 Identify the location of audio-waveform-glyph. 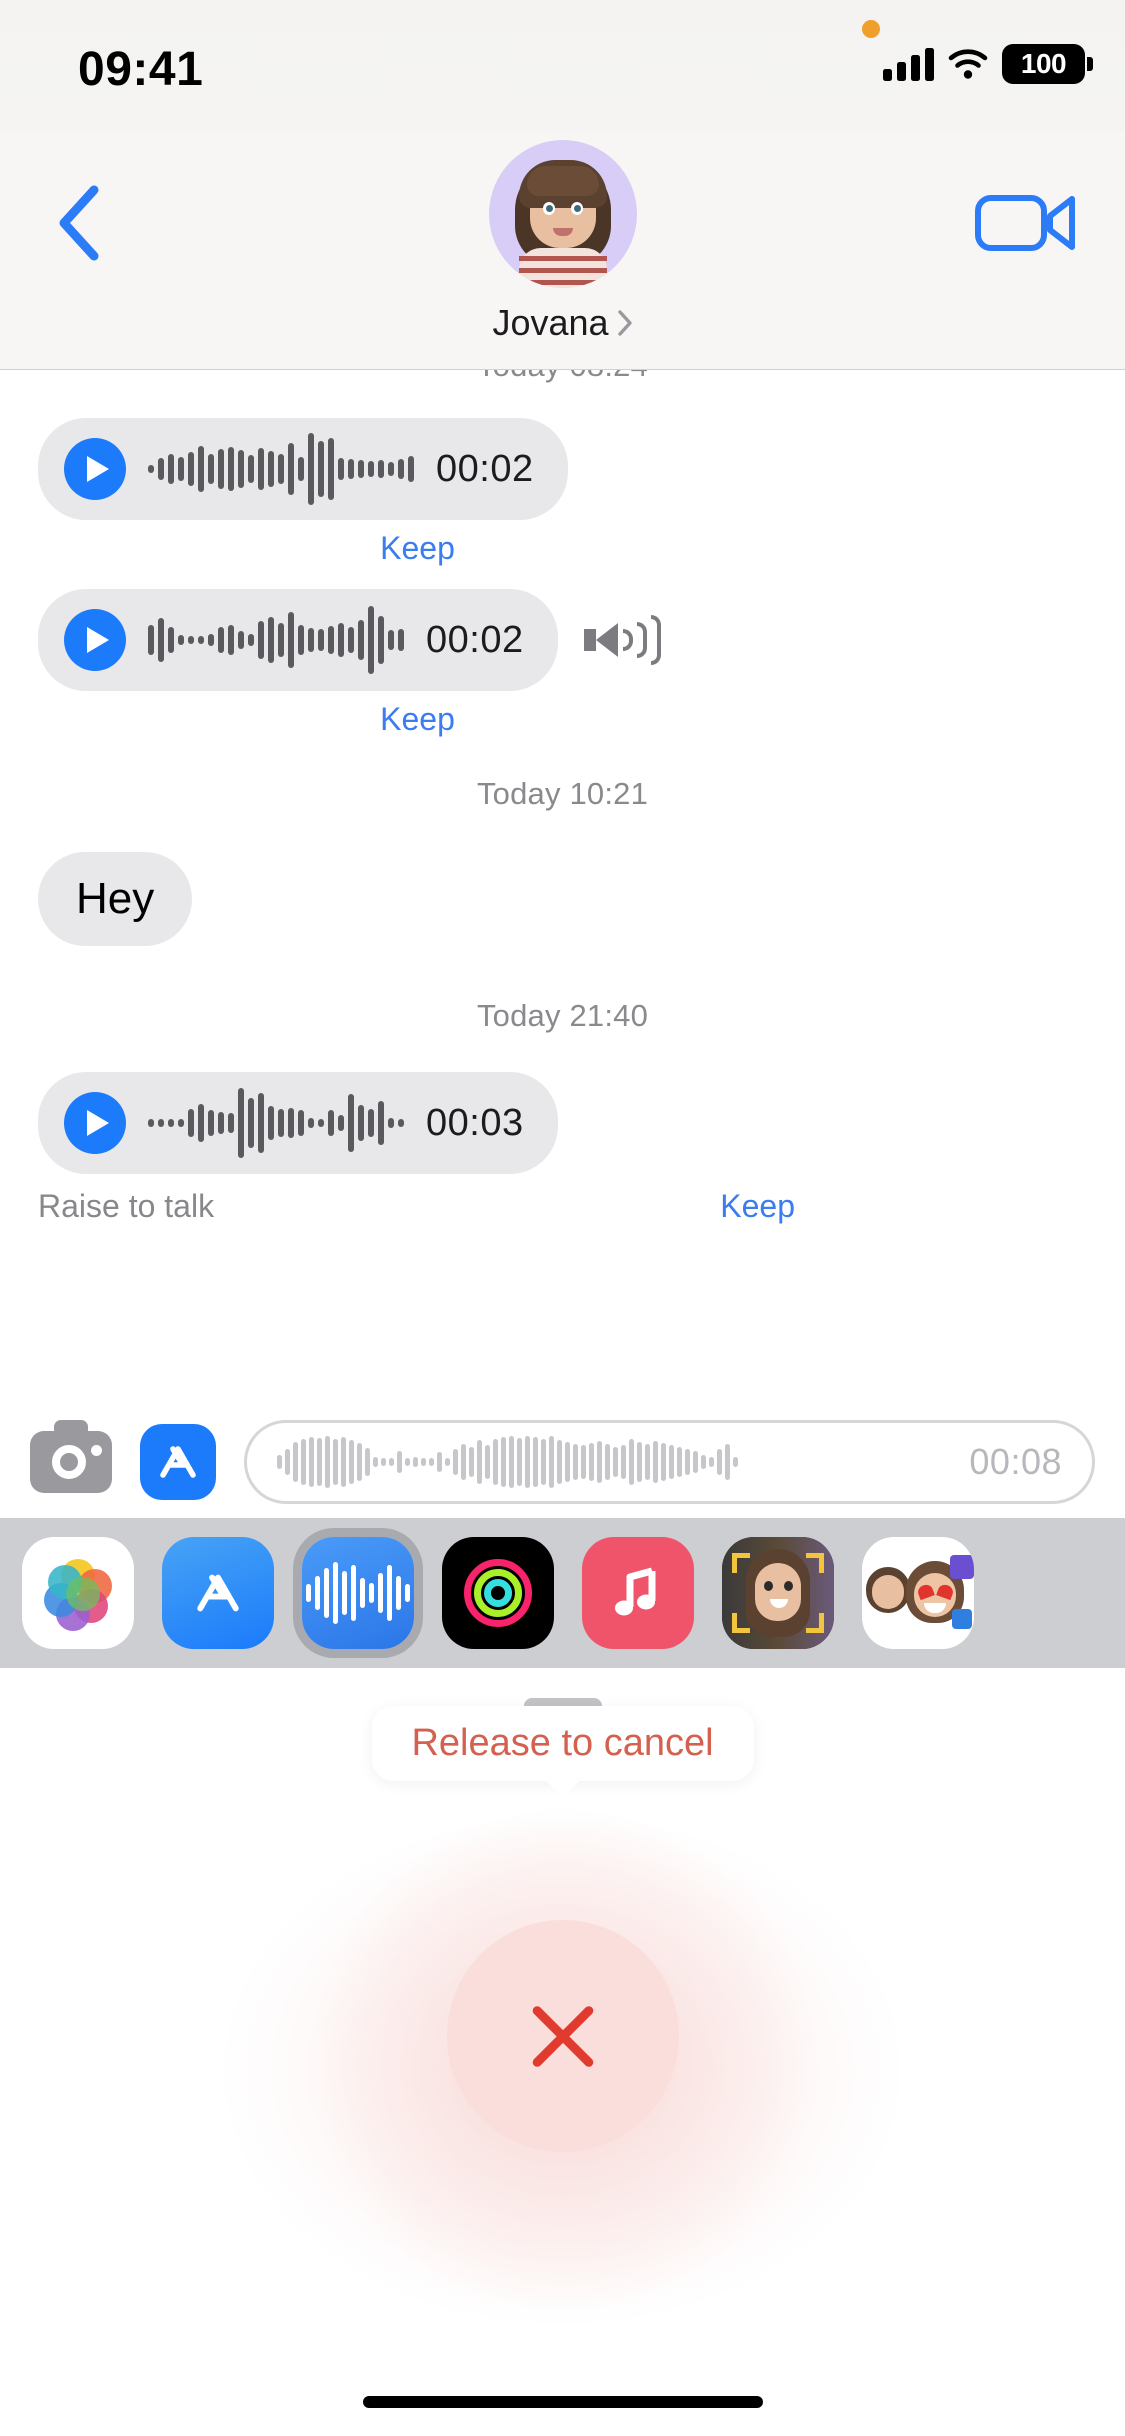
(358, 1593).